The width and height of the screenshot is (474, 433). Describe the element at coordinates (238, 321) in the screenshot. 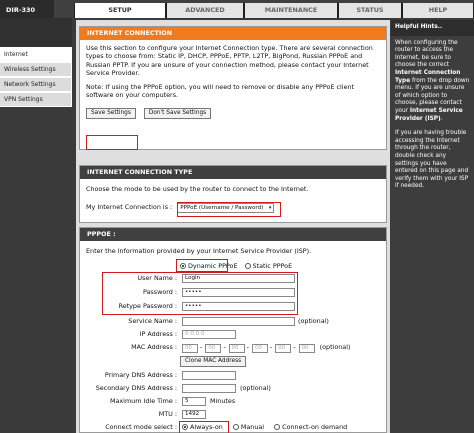

I see `service-name-input` at that location.